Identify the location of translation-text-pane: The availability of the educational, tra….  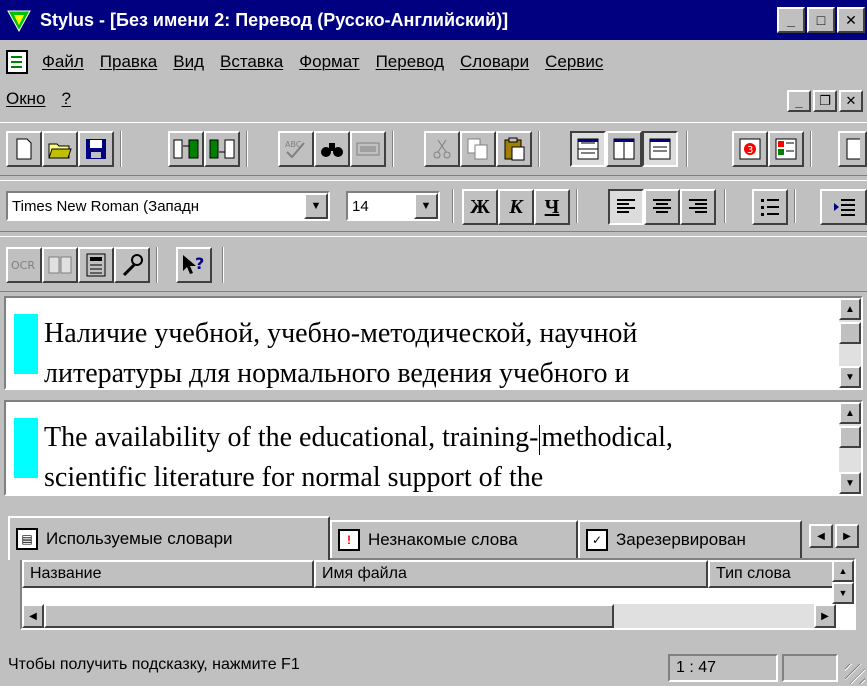
(433, 448).